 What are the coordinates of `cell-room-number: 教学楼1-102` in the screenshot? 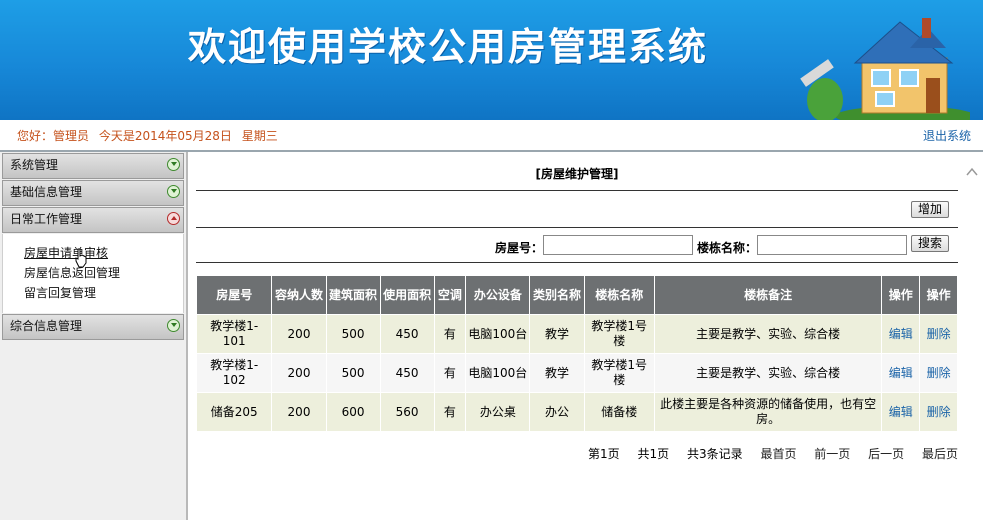 It's located at (234, 373).